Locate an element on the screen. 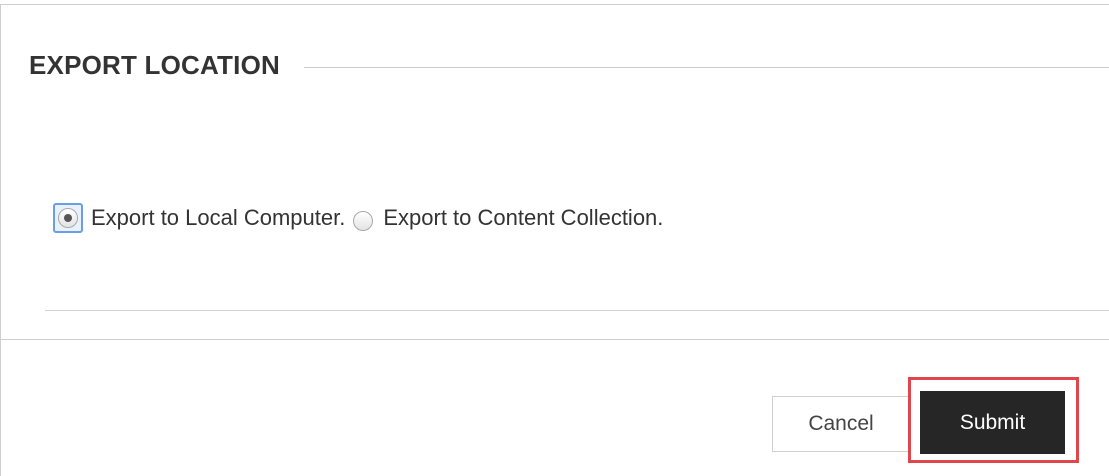  radio-export-content-collection-label: Export to Content Collection. is located at coordinates (523, 217).